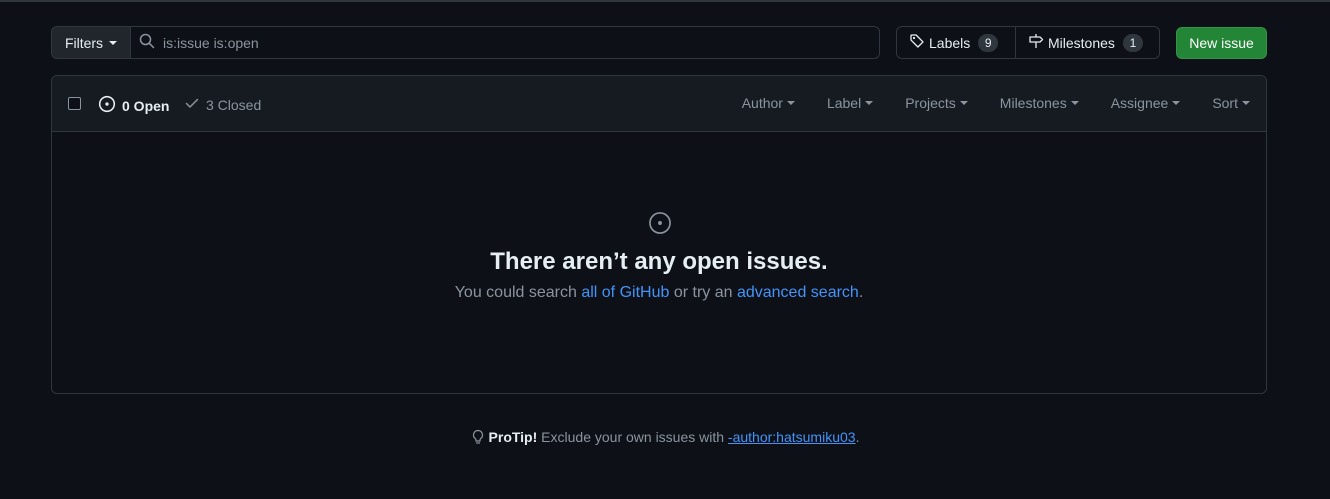  Describe the element at coordinates (1139, 103) in the screenshot. I see `assignee-filter-label: Assignee` at that location.